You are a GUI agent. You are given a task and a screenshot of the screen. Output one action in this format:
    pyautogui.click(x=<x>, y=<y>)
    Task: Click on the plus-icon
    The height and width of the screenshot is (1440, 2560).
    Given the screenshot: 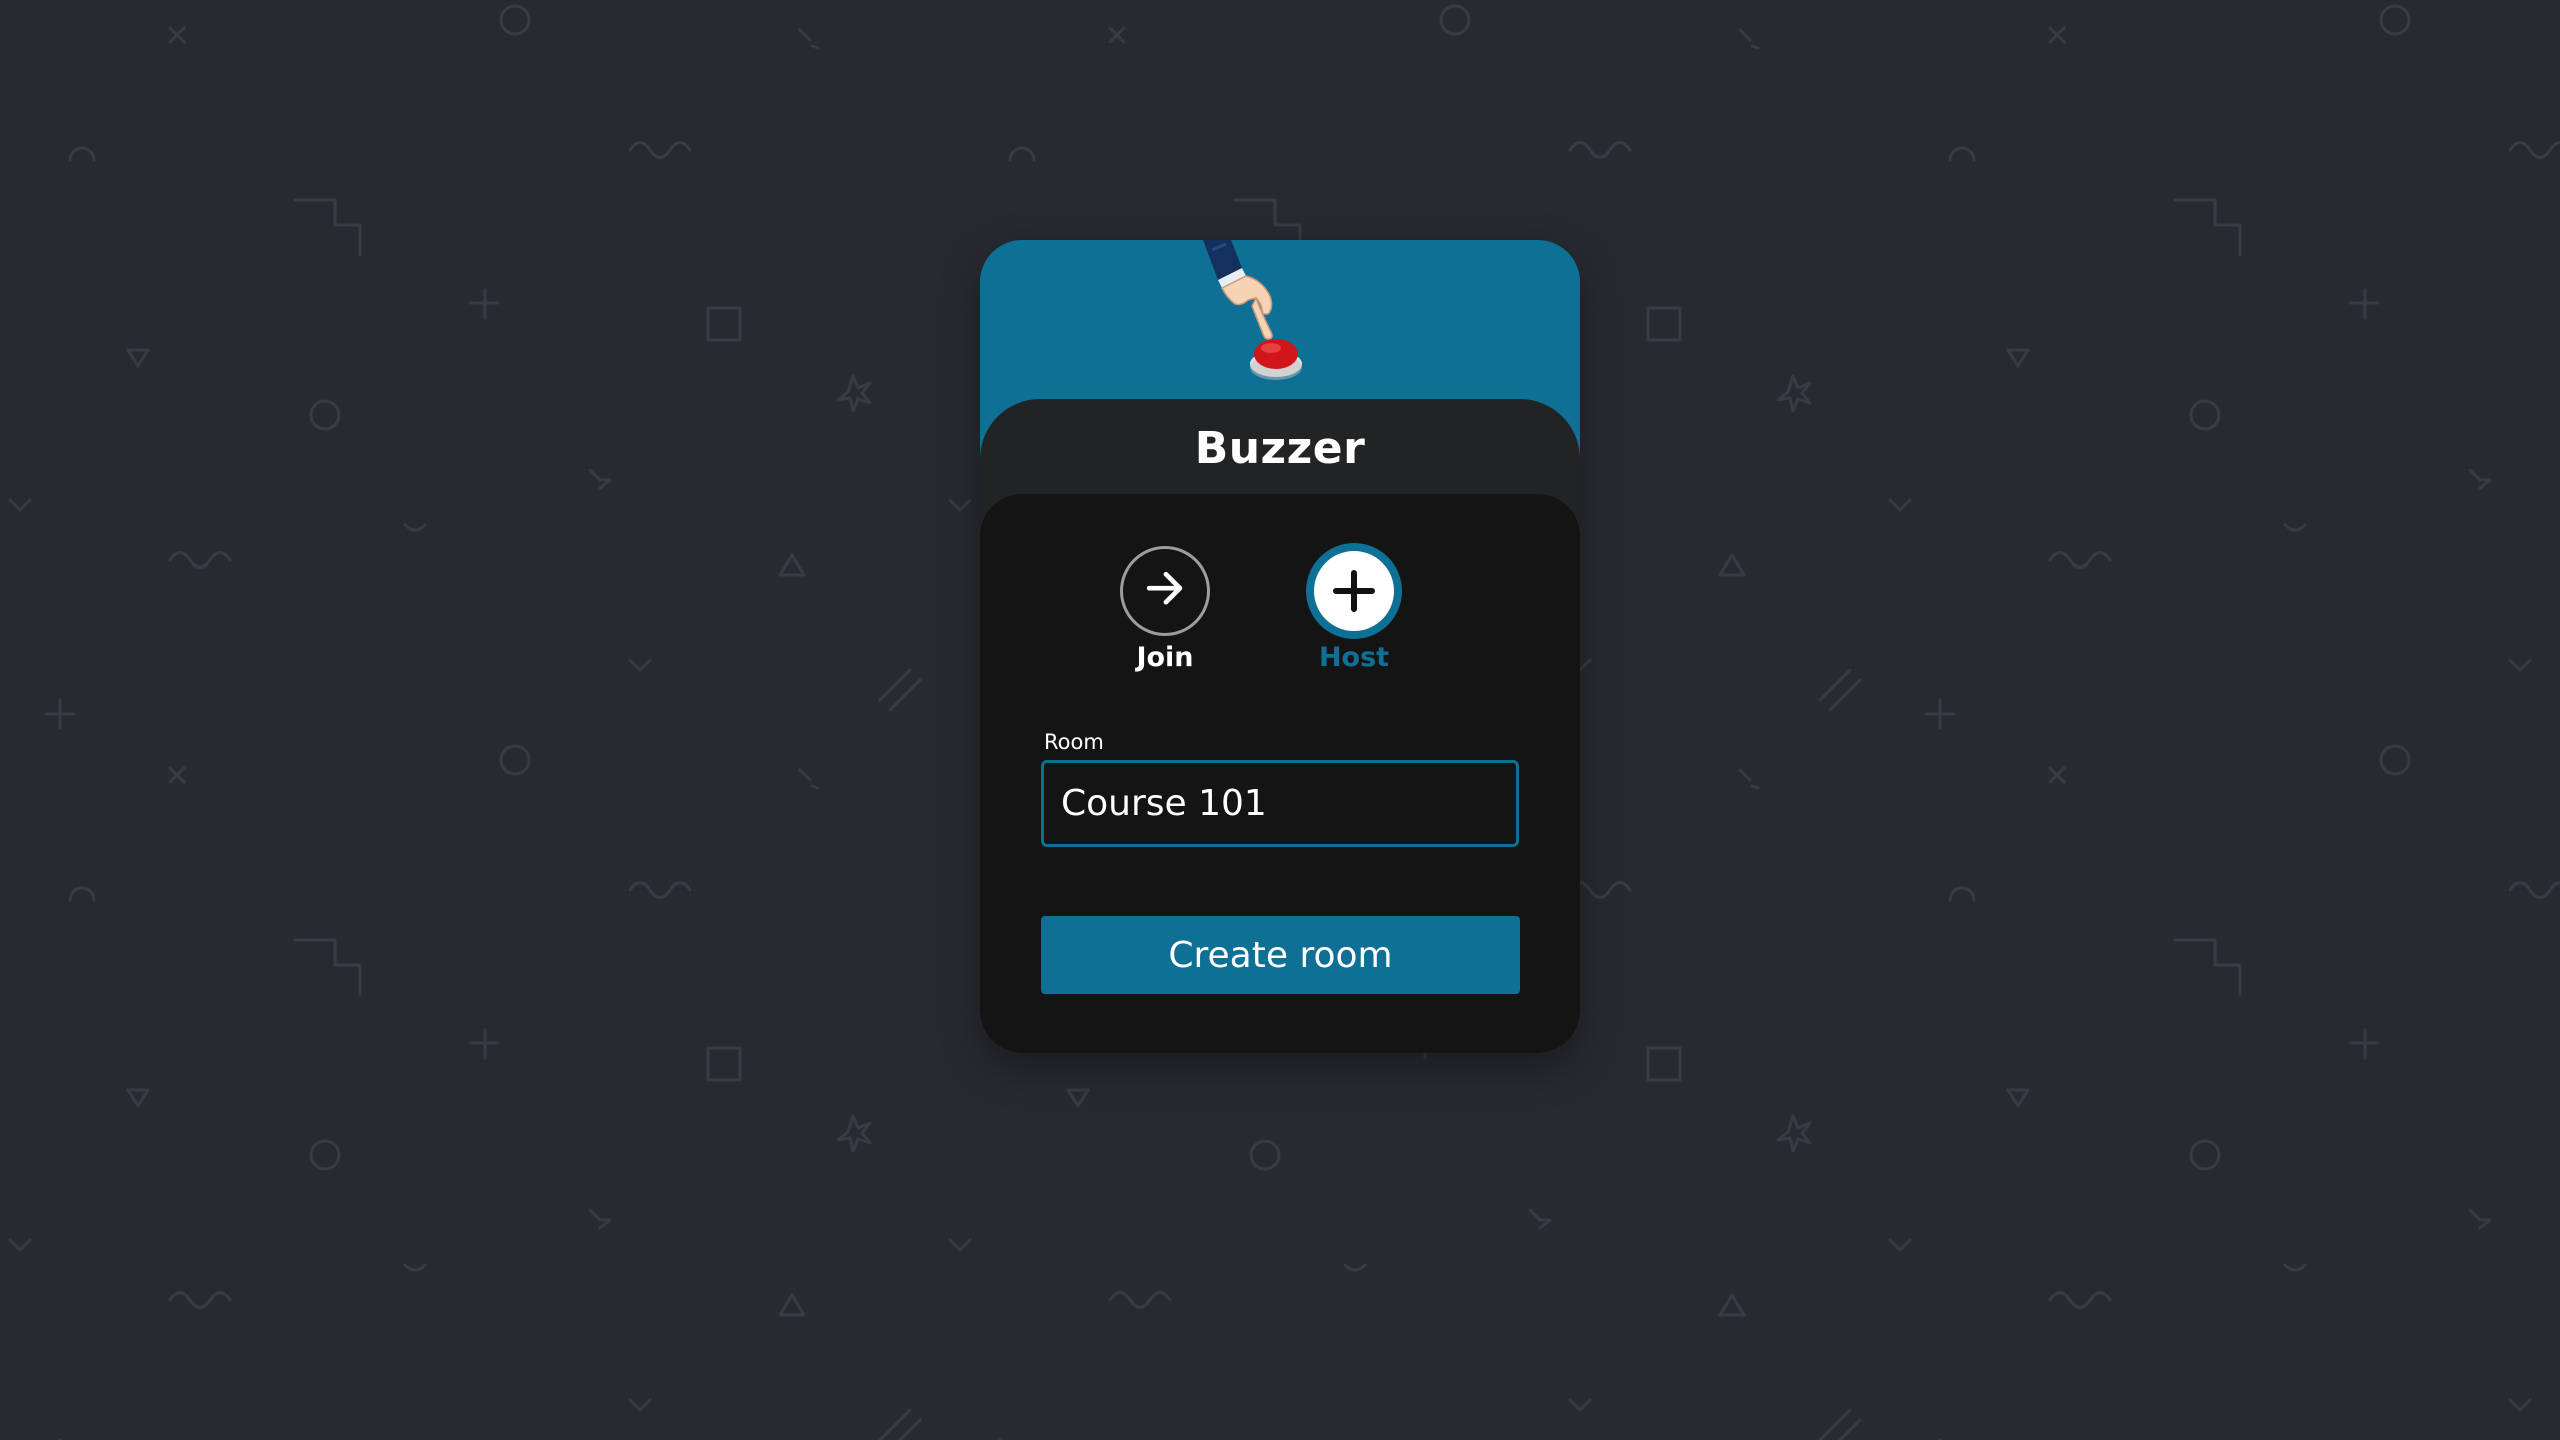 What is the action you would take?
    pyautogui.click(x=1354, y=591)
    